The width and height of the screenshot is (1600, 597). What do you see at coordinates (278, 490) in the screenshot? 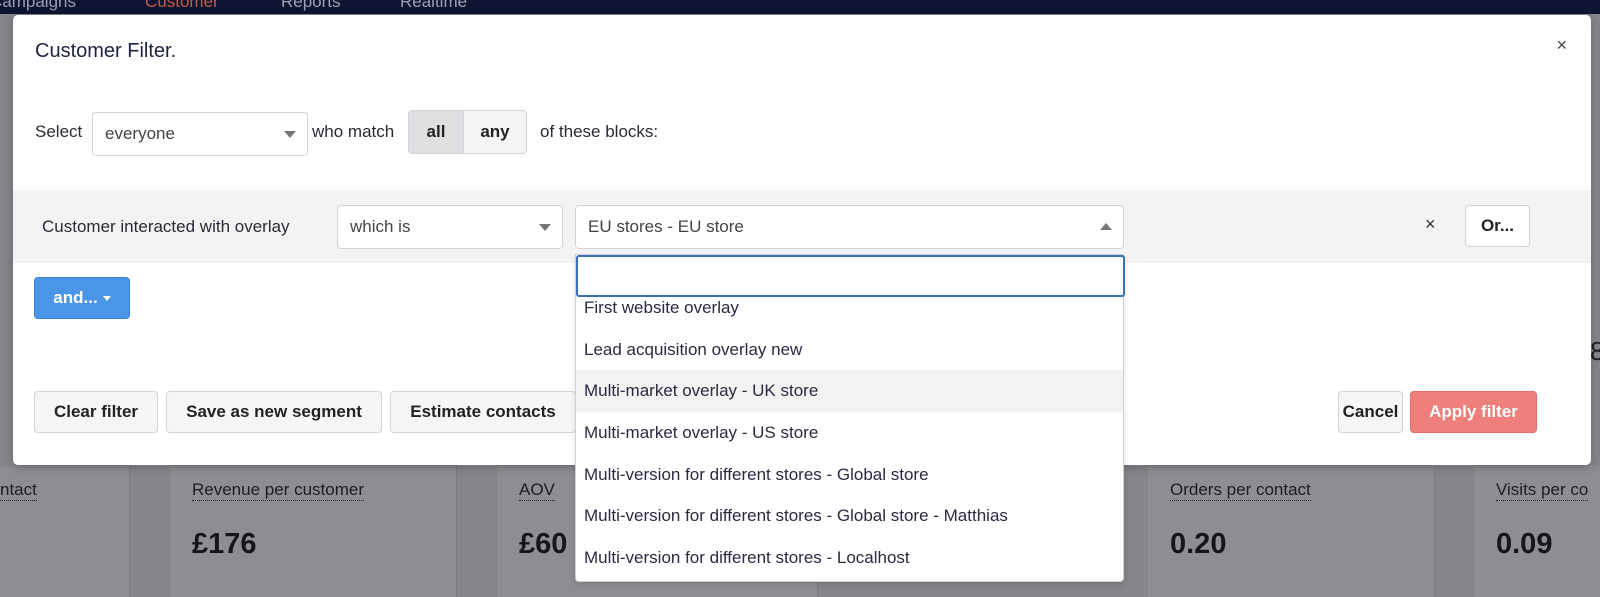
I see `stat-label: Revenue per customer` at bounding box center [278, 490].